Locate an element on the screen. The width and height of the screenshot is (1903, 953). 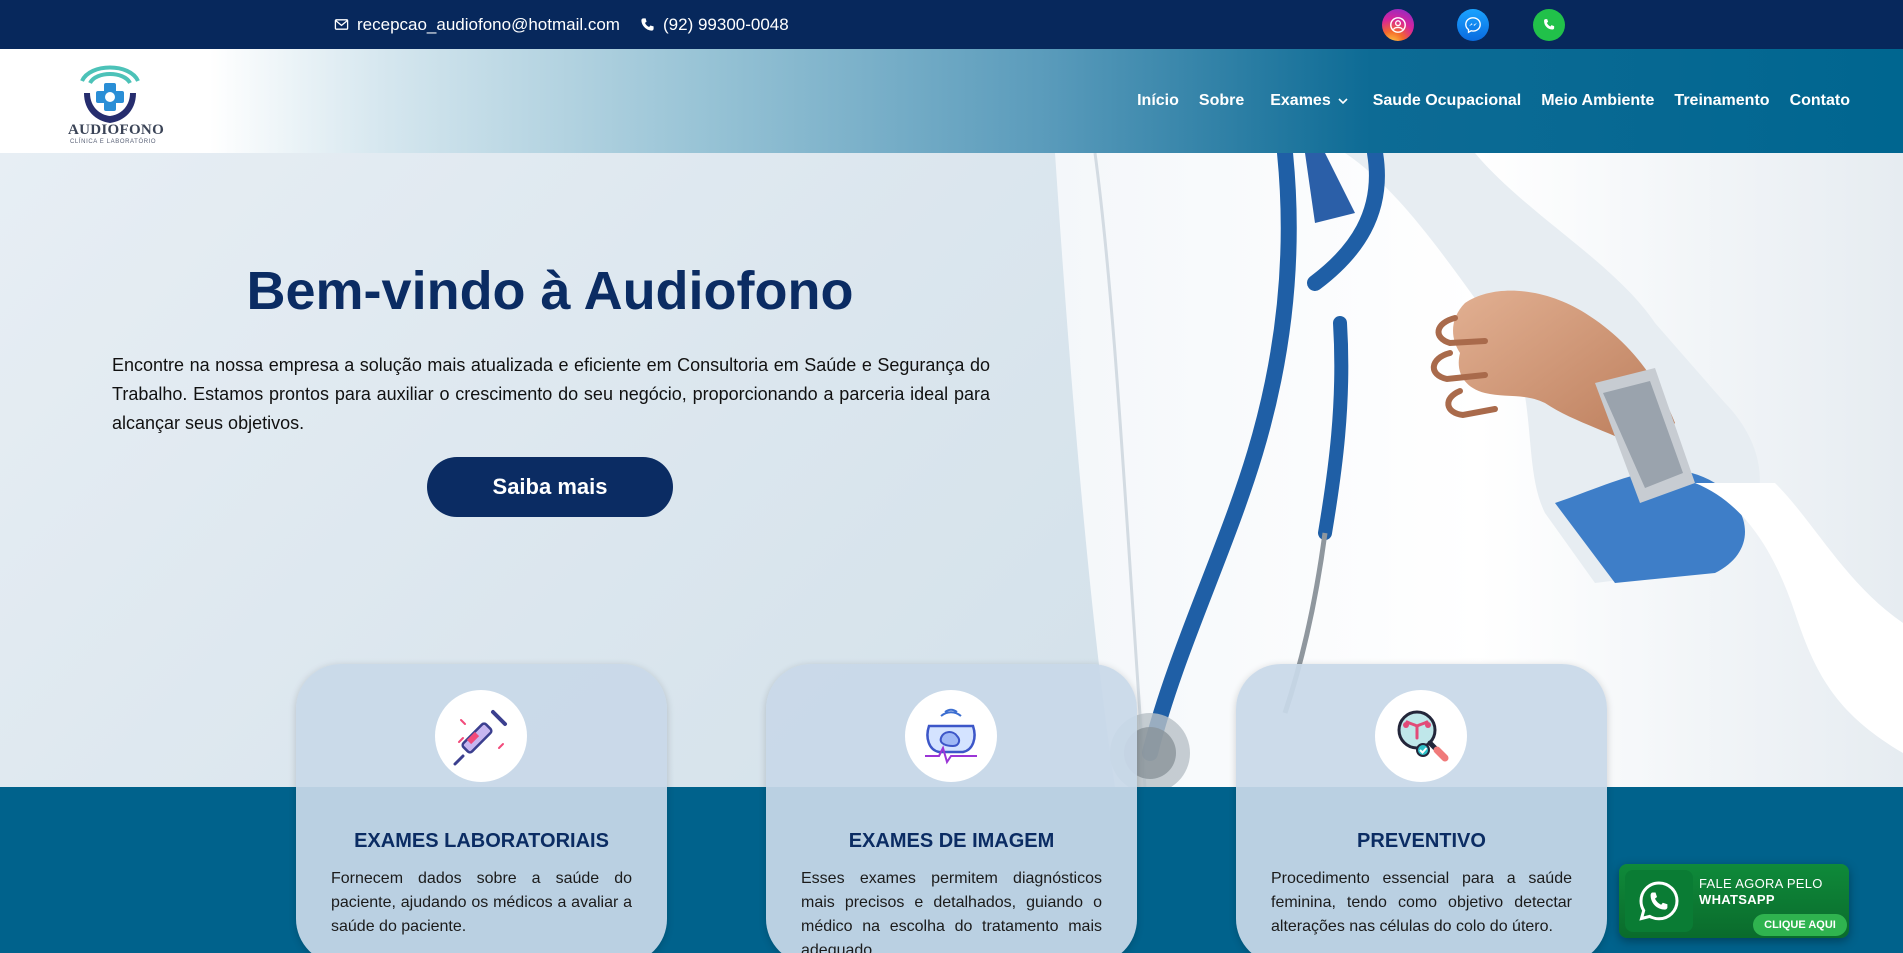
phone-contact: (92) 99300-0048 is located at coordinates (714, 24).